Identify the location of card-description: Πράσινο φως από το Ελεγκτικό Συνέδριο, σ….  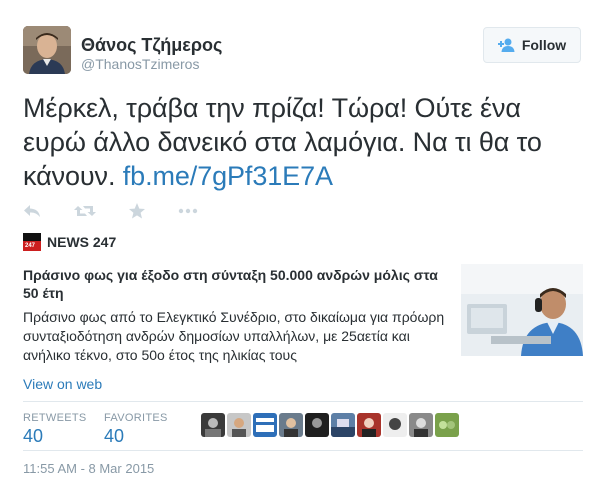
(234, 336).